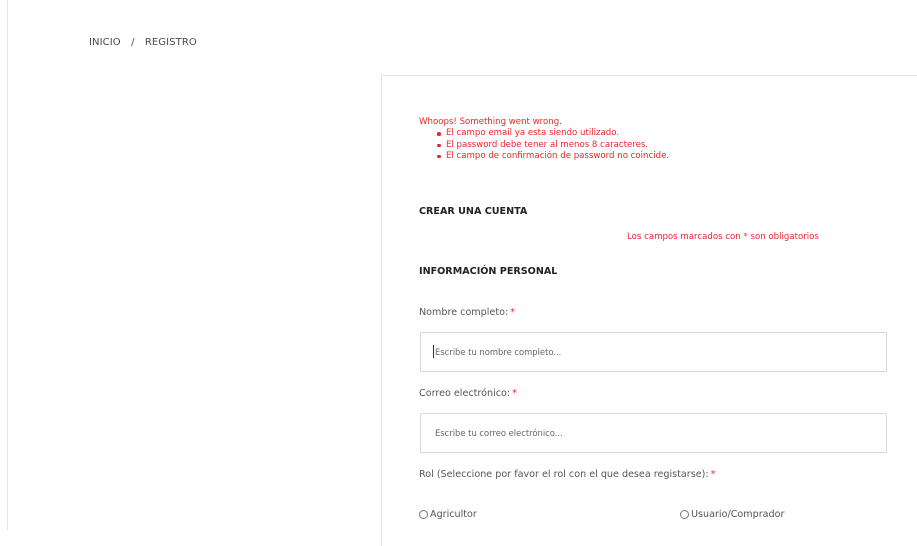 The width and height of the screenshot is (917, 546). What do you see at coordinates (653, 433) in the screenshot?
I see `email-input` at bounding box center [653, 433].